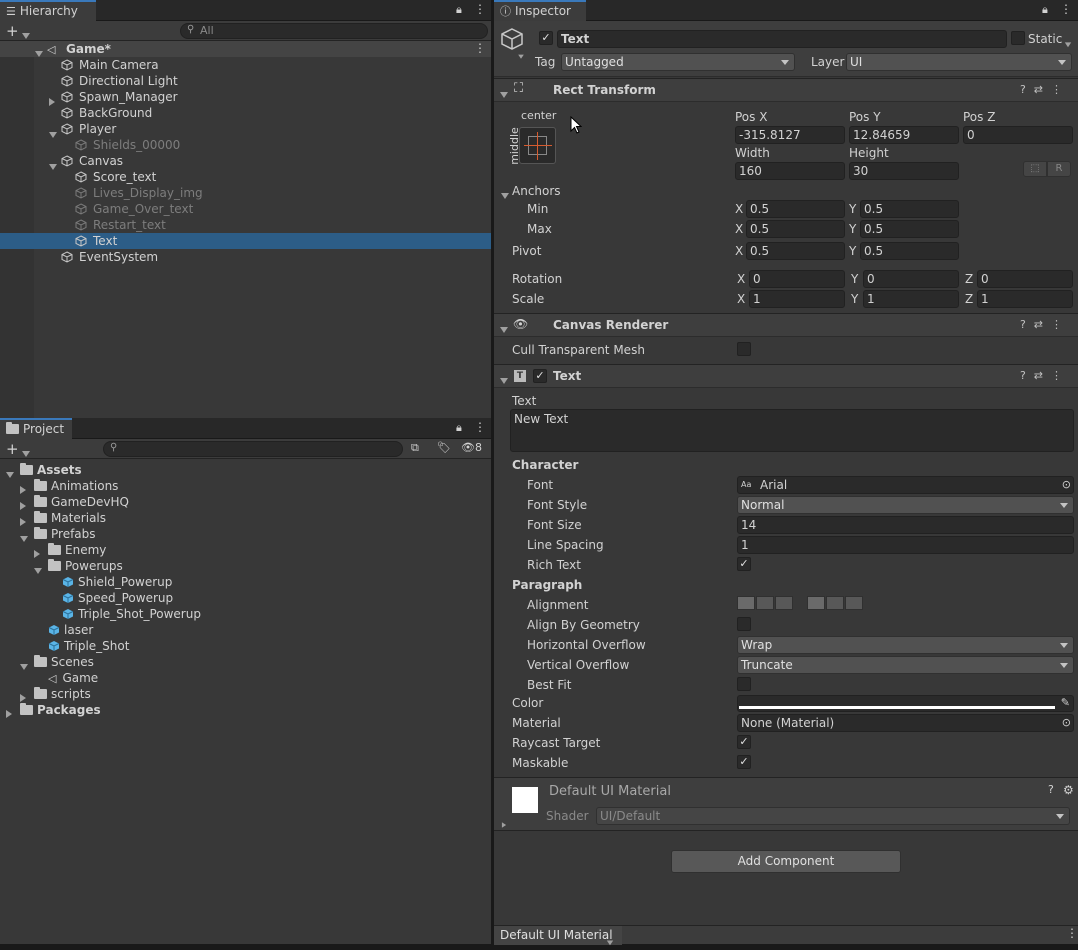  I want to click on active-checkbox: ✓, so click(546, 38).